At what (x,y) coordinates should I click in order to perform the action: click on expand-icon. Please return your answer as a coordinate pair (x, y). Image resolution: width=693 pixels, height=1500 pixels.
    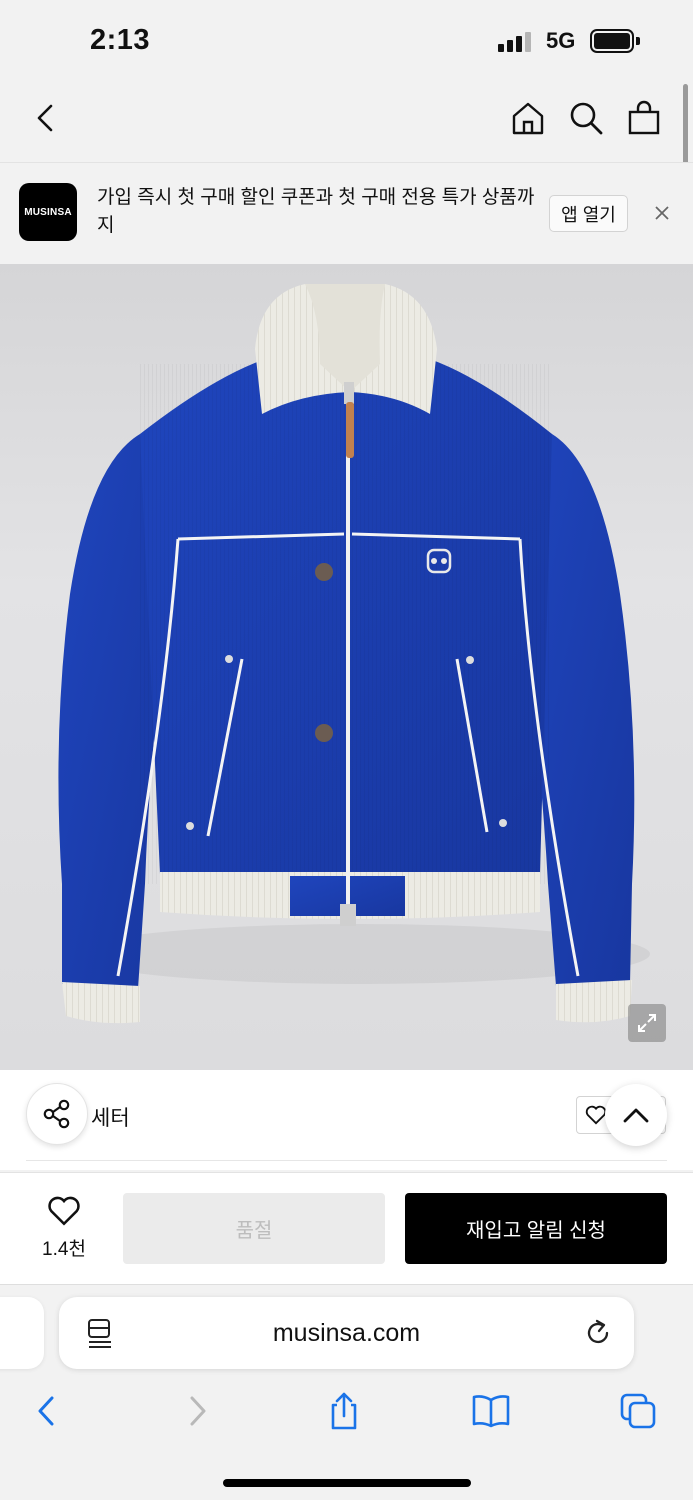
    Looking at the image, I should click on (647, 1023).